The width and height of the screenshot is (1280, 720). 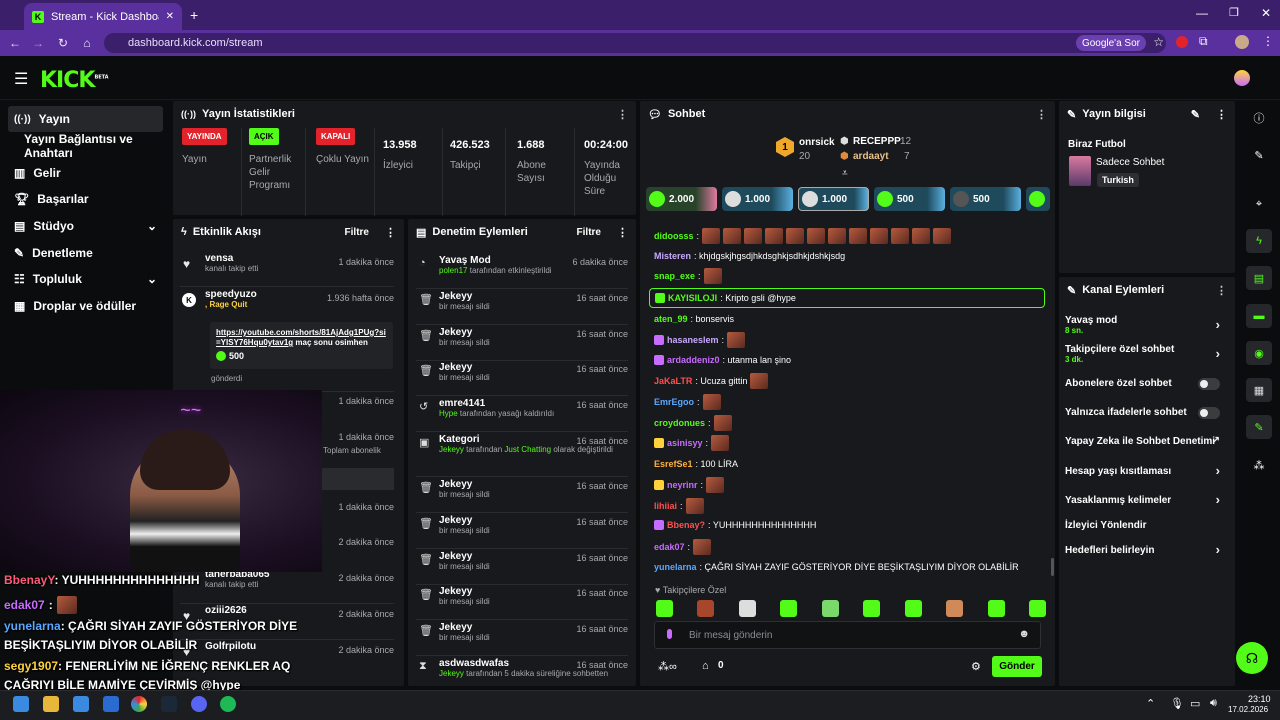 What do you see at coordinates (85, 306) in the screenshot?
I see `sidebar-item-droplar: ▦ Droplar ve ödüller` at bounding box center [85, 306].